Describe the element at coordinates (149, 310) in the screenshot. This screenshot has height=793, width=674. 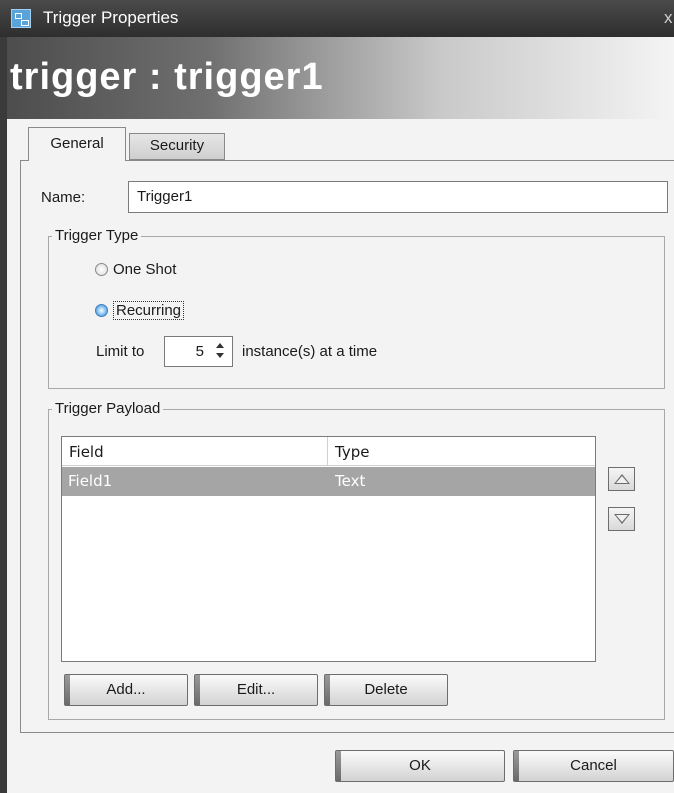
I see `radio-recurring-label: Recurring` at that location.